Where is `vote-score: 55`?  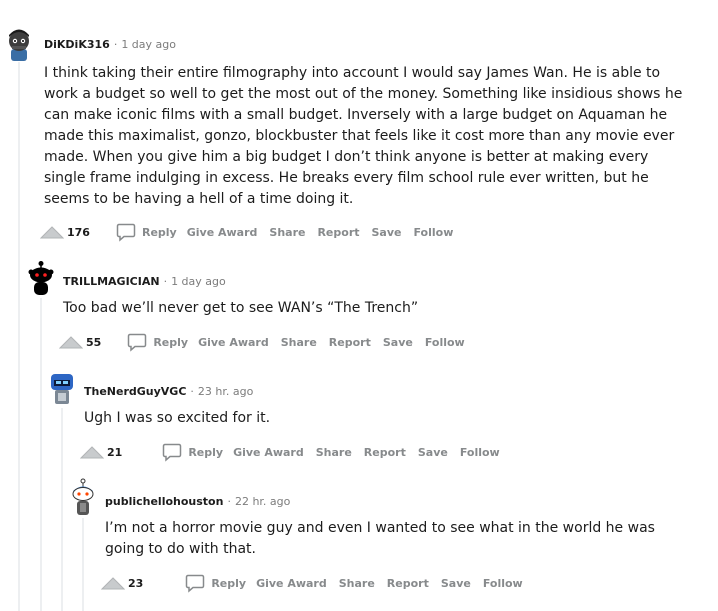 vote-score: 55 is located at coordinates (94, 342).